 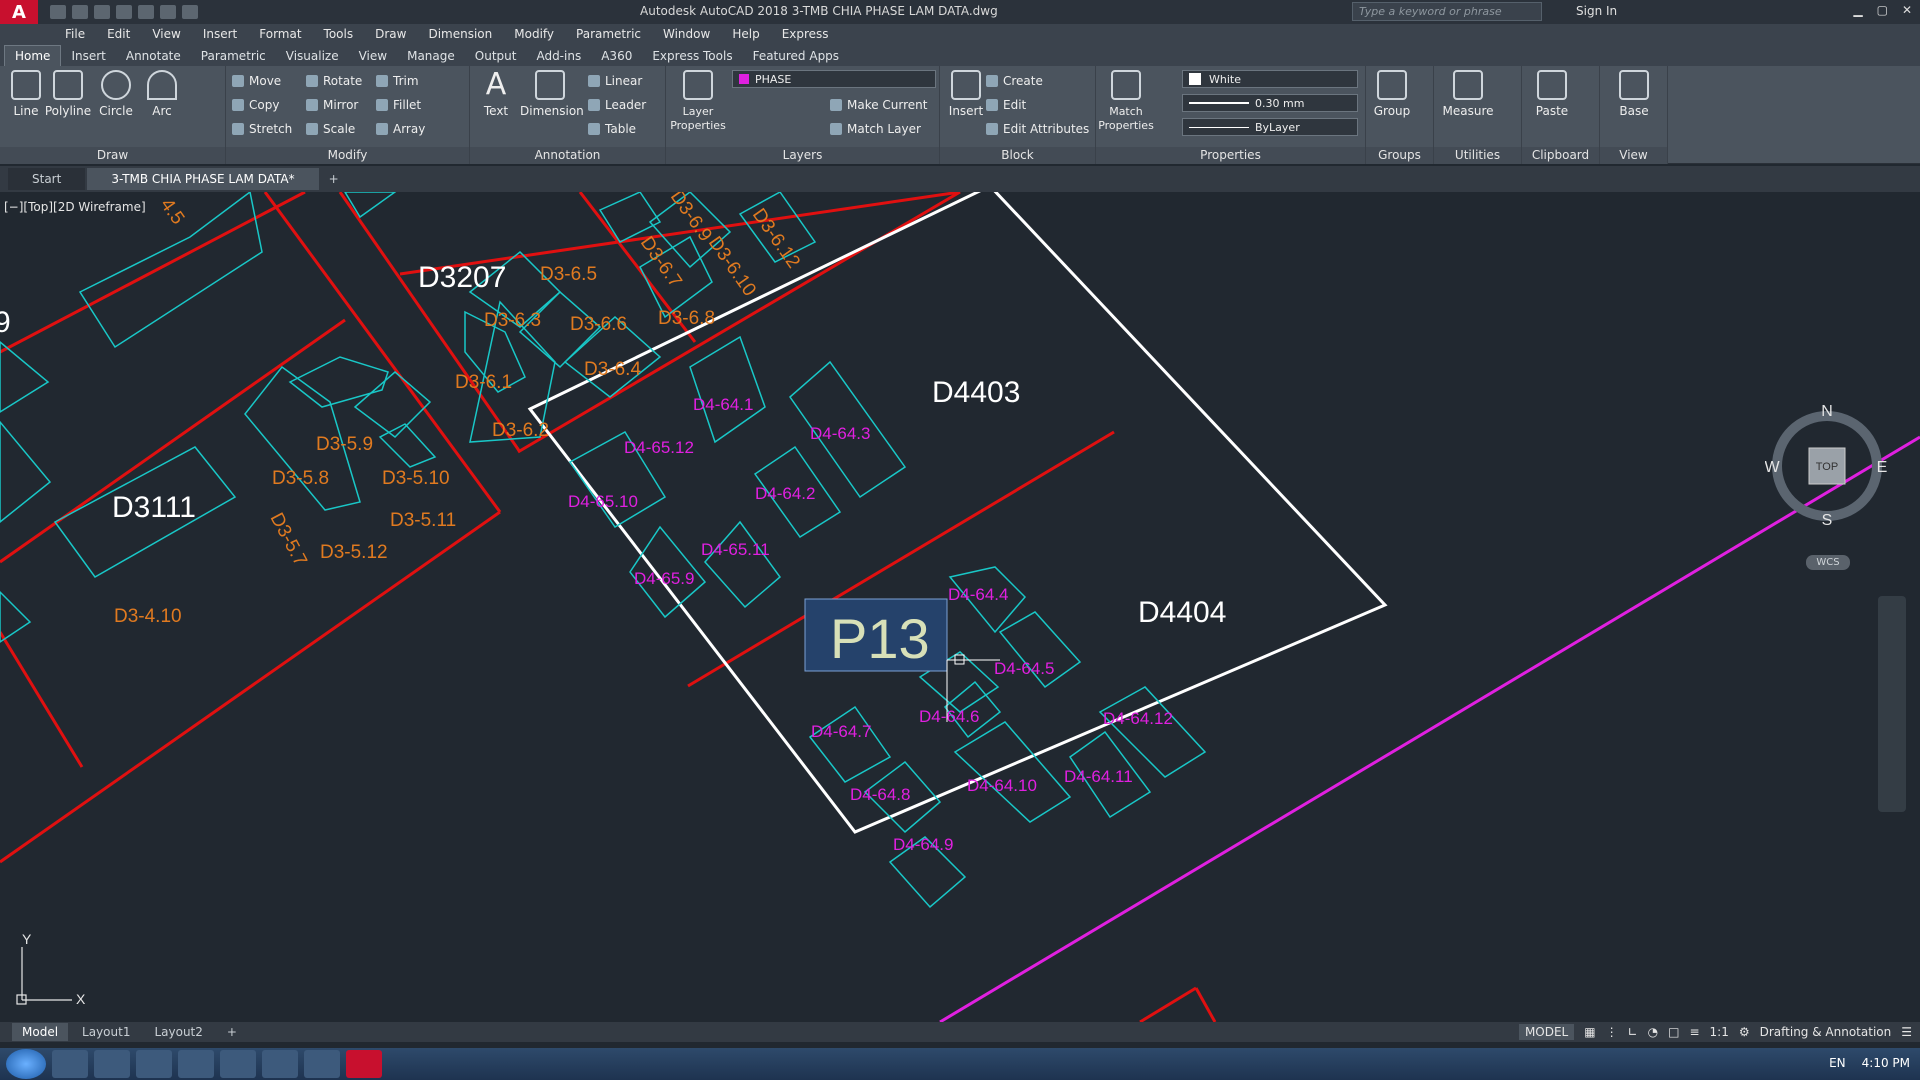 I want to click on array-button: Array, so click(x=400, y=129).